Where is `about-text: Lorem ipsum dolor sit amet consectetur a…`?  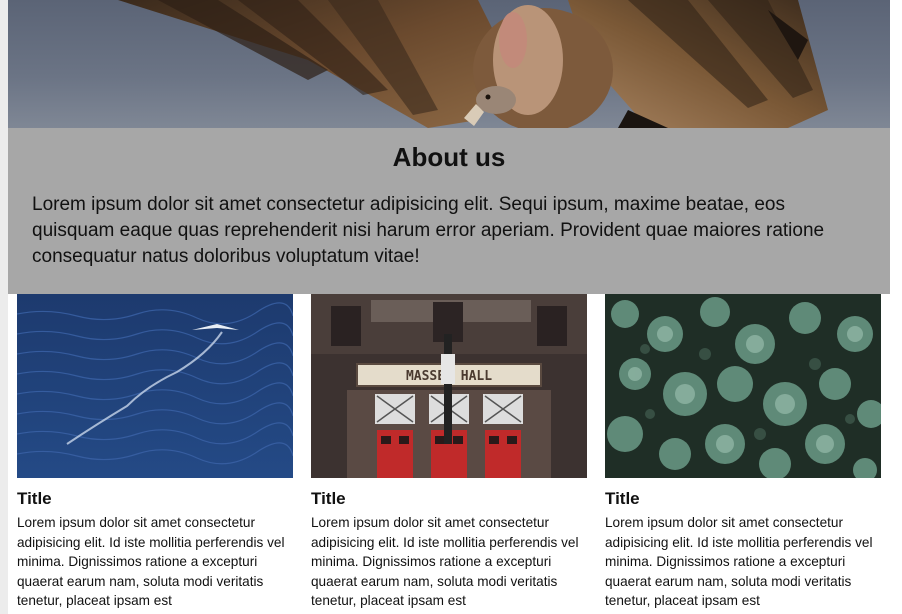
about-text: Lorem ipsum dolor sit amet consectetur a… is located at coordinates (428, 230).